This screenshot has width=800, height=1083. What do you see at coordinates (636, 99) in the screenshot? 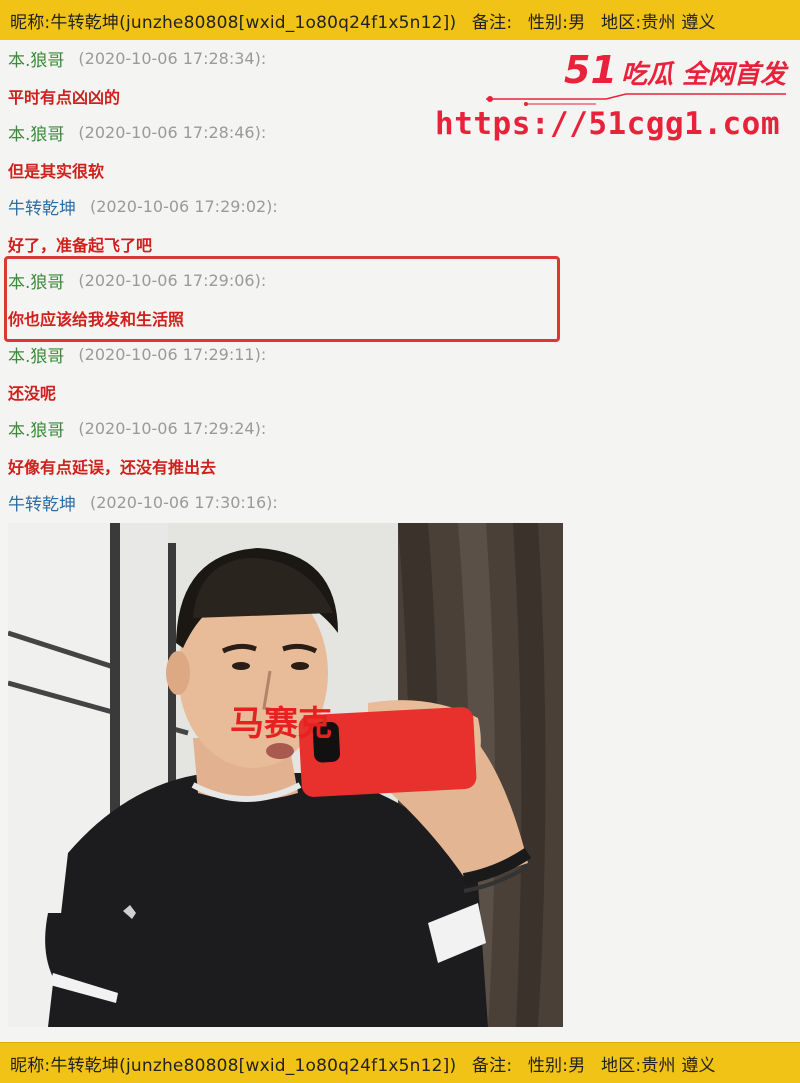
I see `watermark-circuit-decoration` at bounding box center [636, 99].